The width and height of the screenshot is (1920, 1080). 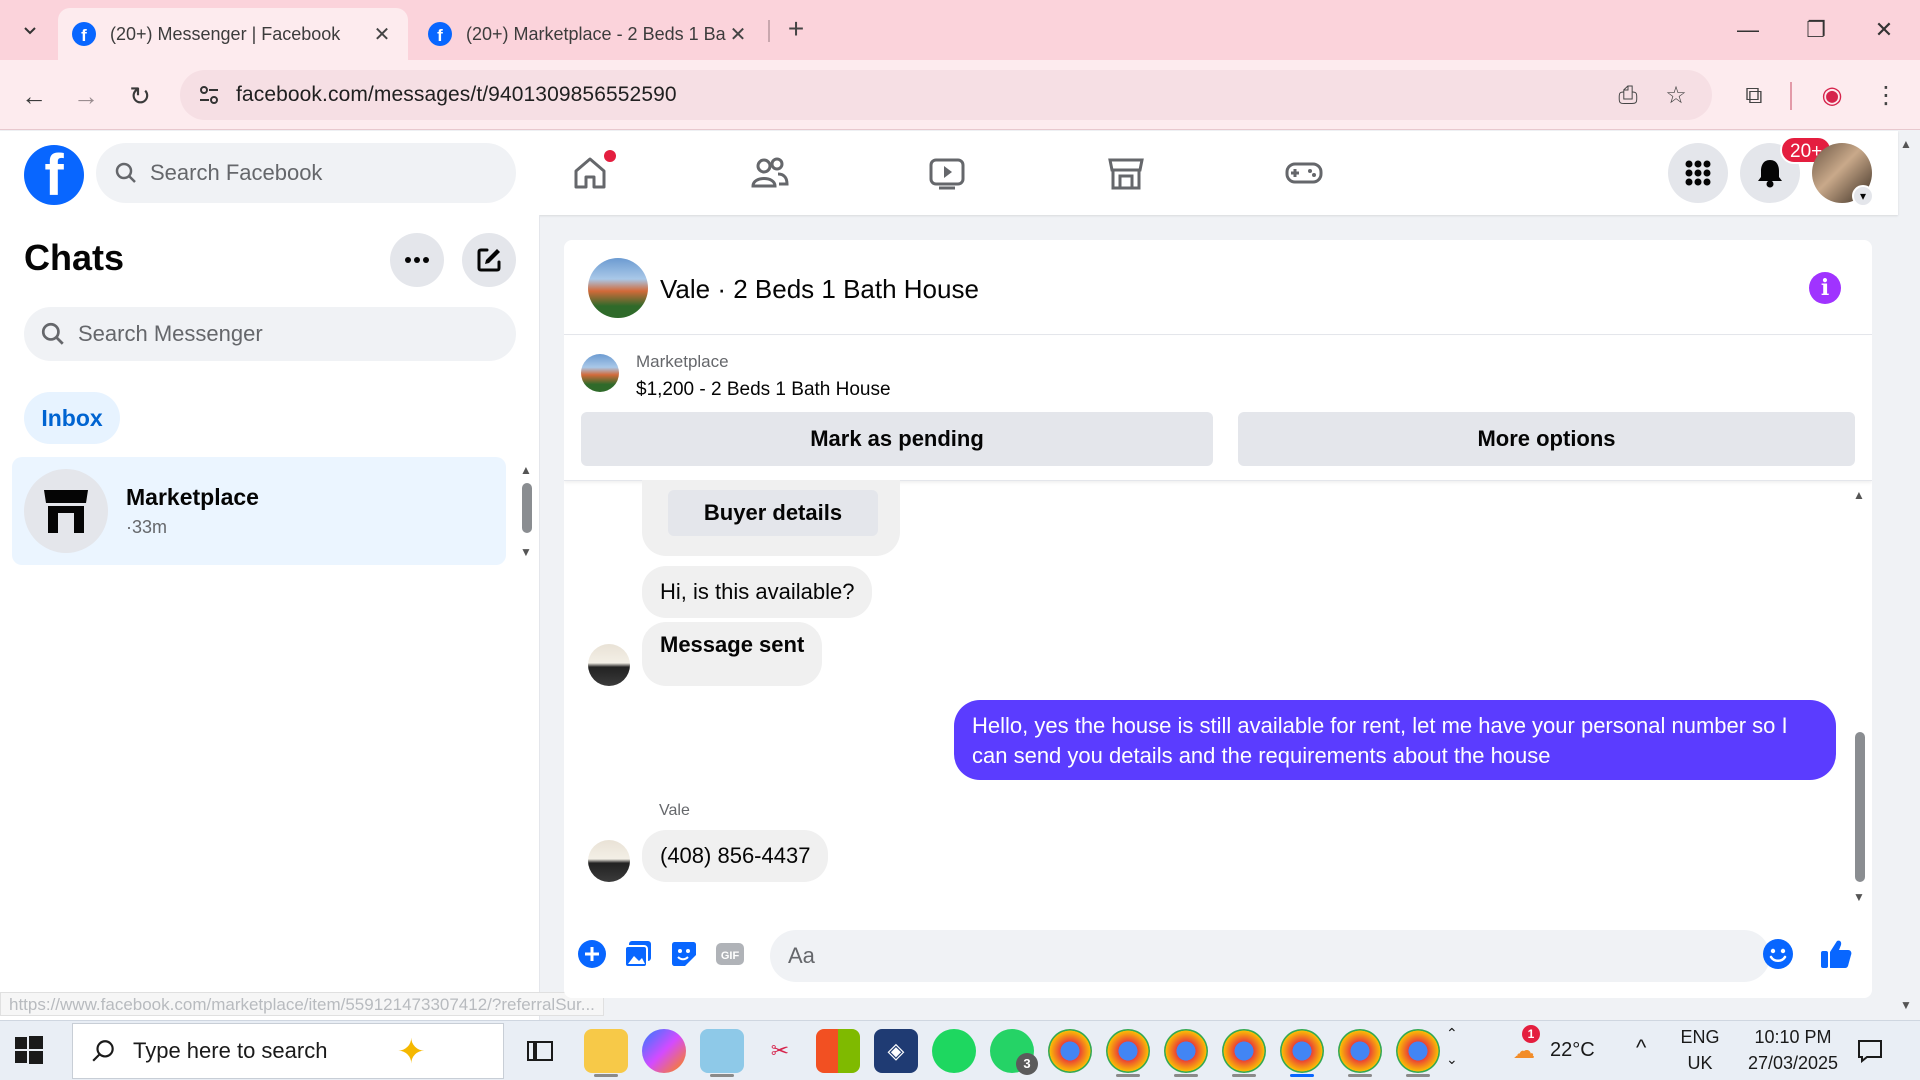 I want to click on back-button: ←, so click(x=34, y=96).